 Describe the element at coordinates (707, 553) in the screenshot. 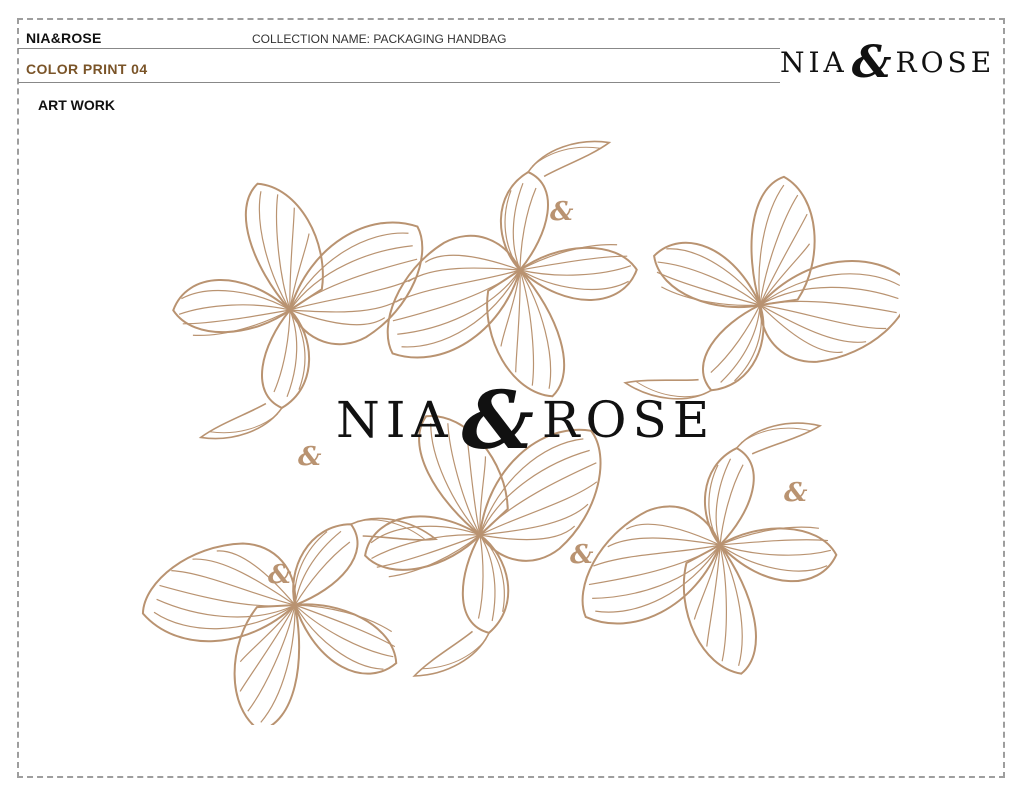

I see `lily-bottom-right` at that location.